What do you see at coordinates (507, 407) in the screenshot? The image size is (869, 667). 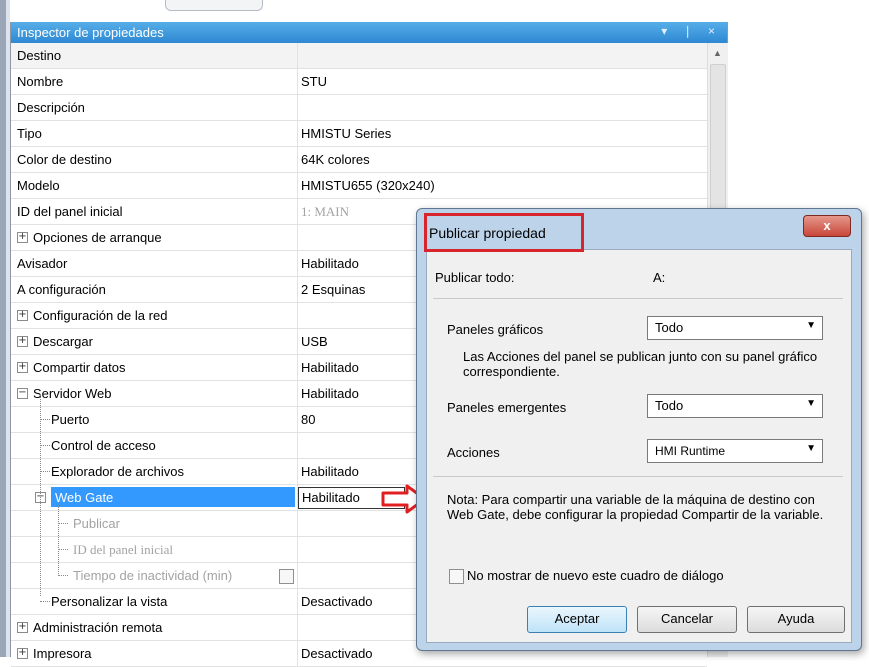 I see `popup-panels-label: Paneles emergentes` at bounding box center [507, 407].